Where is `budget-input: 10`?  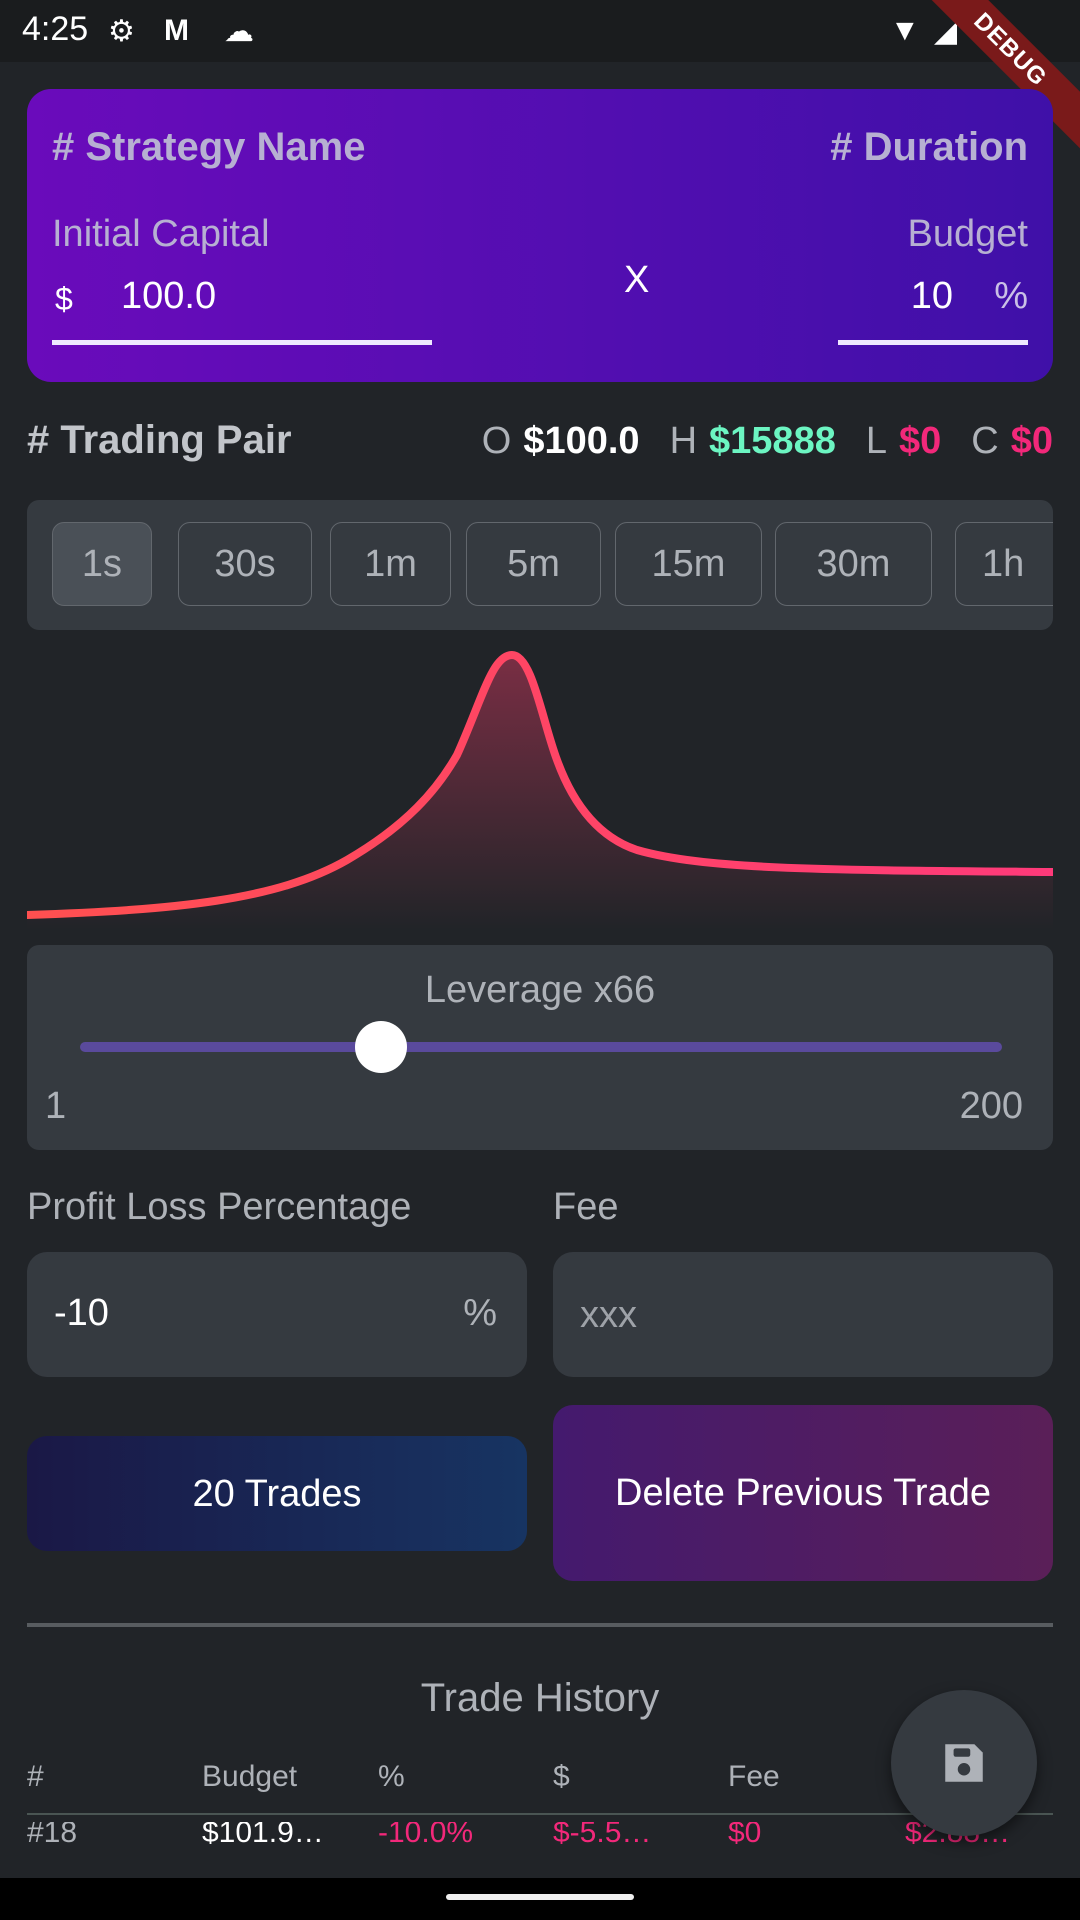
budget-input: 10 is located at coordinates (932, 296).